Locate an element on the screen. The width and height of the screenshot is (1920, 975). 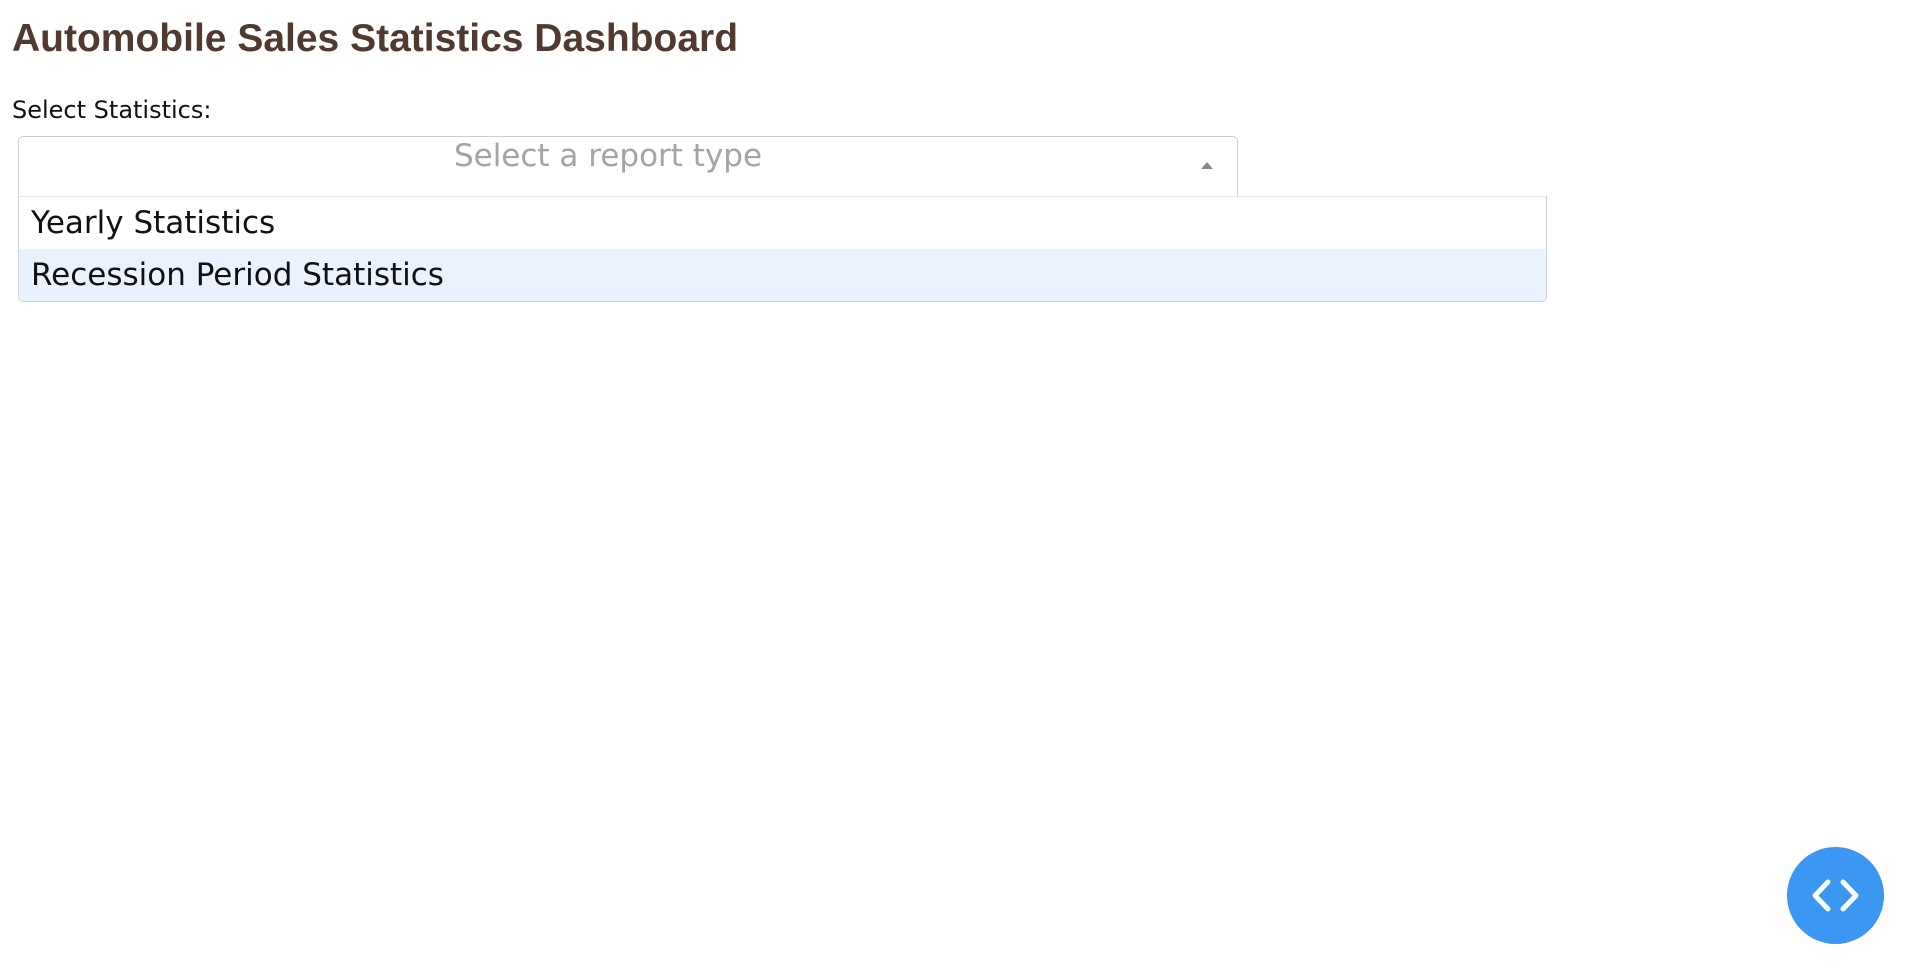
devtools-toggle-button is located at coordinates (1835, 895).